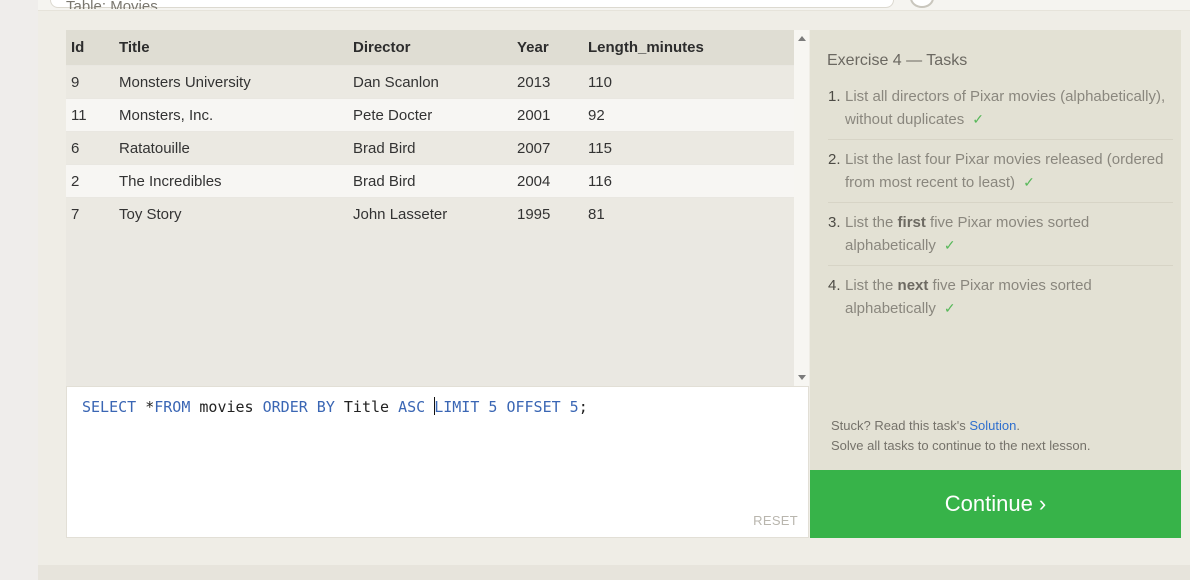 This screenshot has width=1190, height=580. I want to click on table-row: 2 The Incredibles Brad Bird 2004 116, so click(430, 181).